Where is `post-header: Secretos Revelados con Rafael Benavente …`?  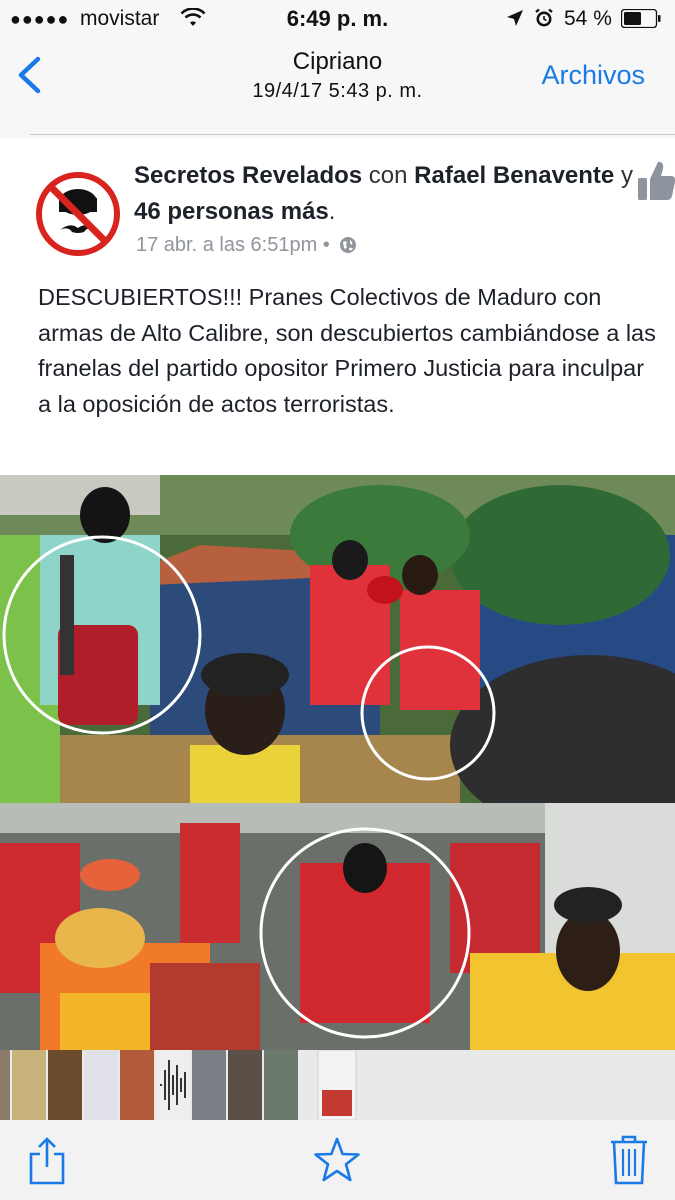 post-header: Secretos Revelados con Rafael Benavente … is located at coordinates (384, 194).